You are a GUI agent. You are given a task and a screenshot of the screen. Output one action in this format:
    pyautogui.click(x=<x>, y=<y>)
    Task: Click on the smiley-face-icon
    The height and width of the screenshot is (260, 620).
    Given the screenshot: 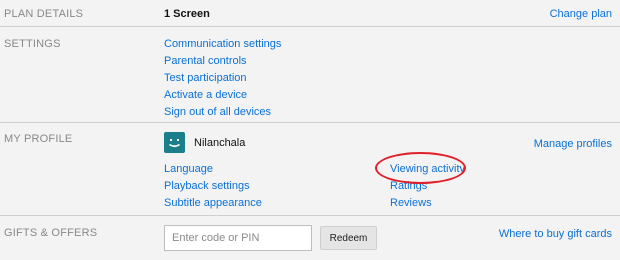 What is the action you would take?
    pyautogui.click(x=174, y=143)
    